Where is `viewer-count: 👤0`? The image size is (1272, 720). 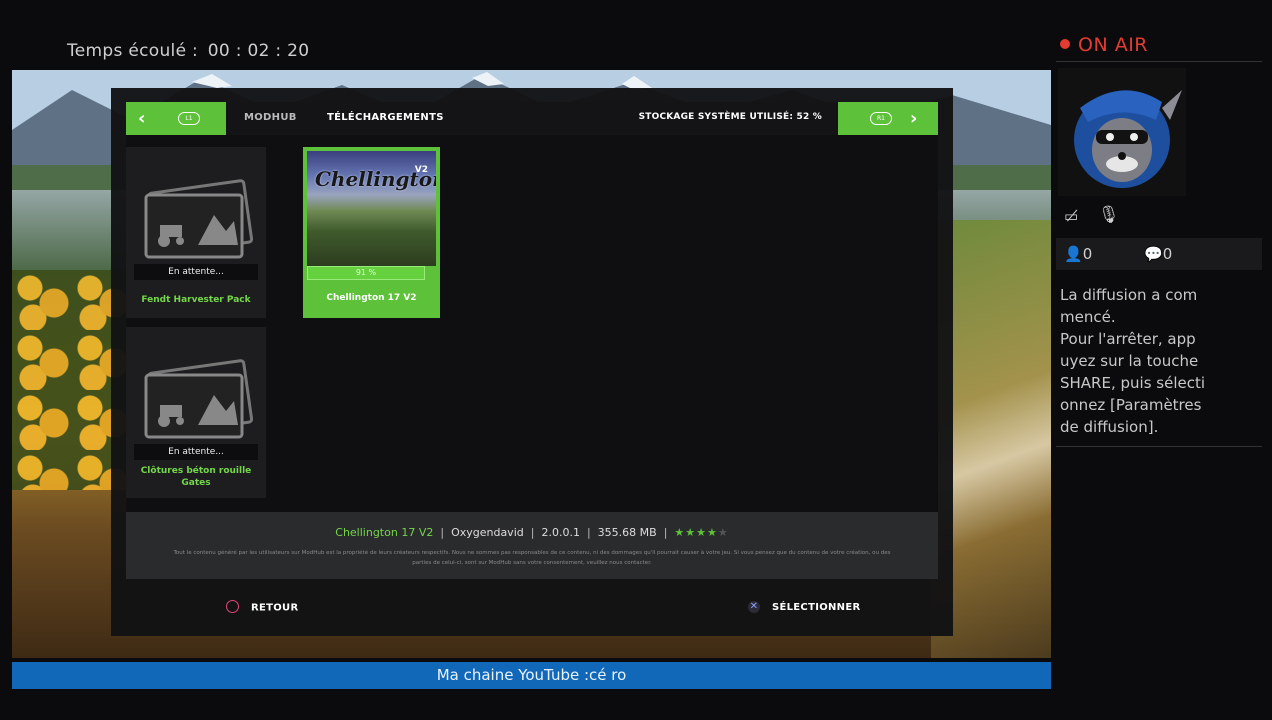 viewer-count: 👤0 is located at coordinates (1078, 254).